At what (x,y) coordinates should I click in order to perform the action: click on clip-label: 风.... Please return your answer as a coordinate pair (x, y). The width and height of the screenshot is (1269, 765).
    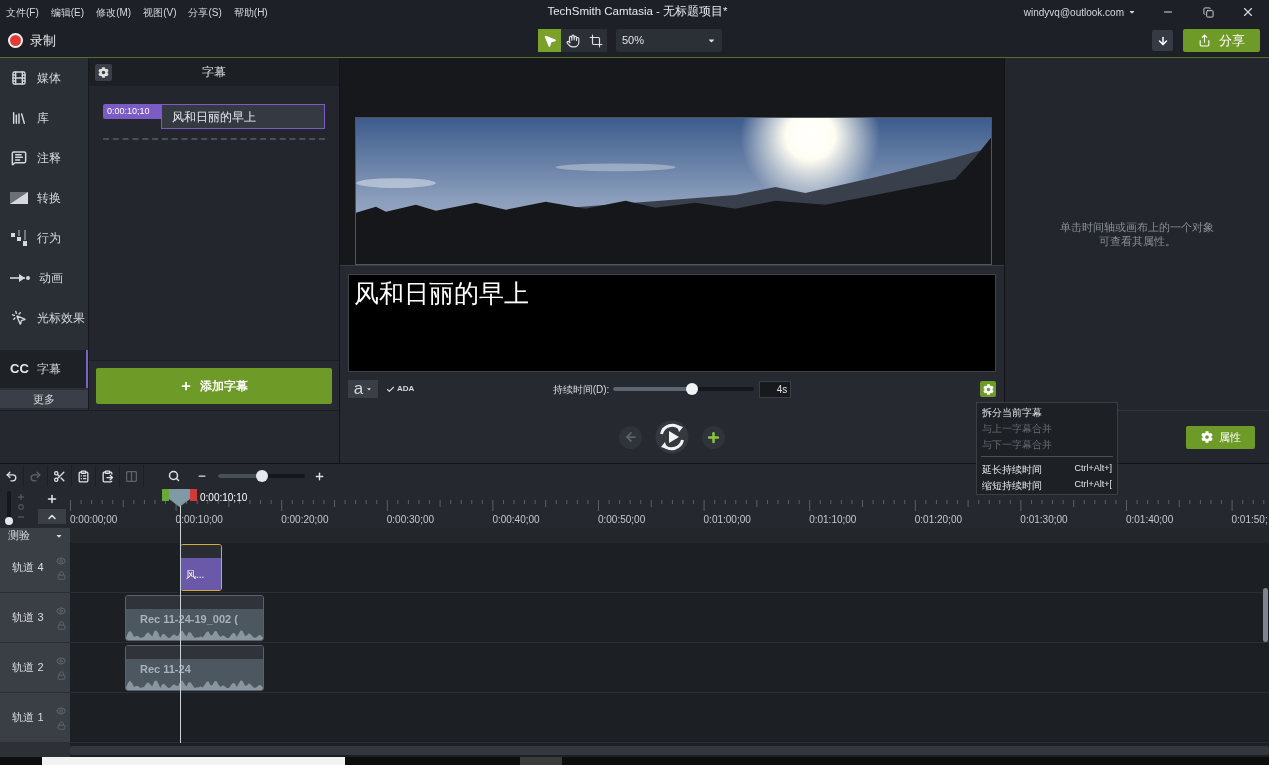
    Looking at the image, I should click on (195, 574).